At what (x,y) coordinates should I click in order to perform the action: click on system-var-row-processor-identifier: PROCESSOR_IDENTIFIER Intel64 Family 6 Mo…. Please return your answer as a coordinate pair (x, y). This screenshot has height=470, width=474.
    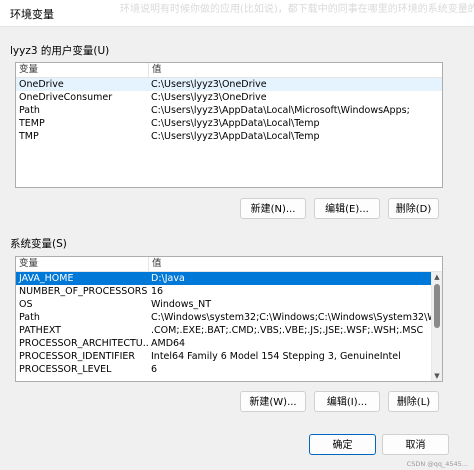
    Looking at the image, I should click on (223, 356).